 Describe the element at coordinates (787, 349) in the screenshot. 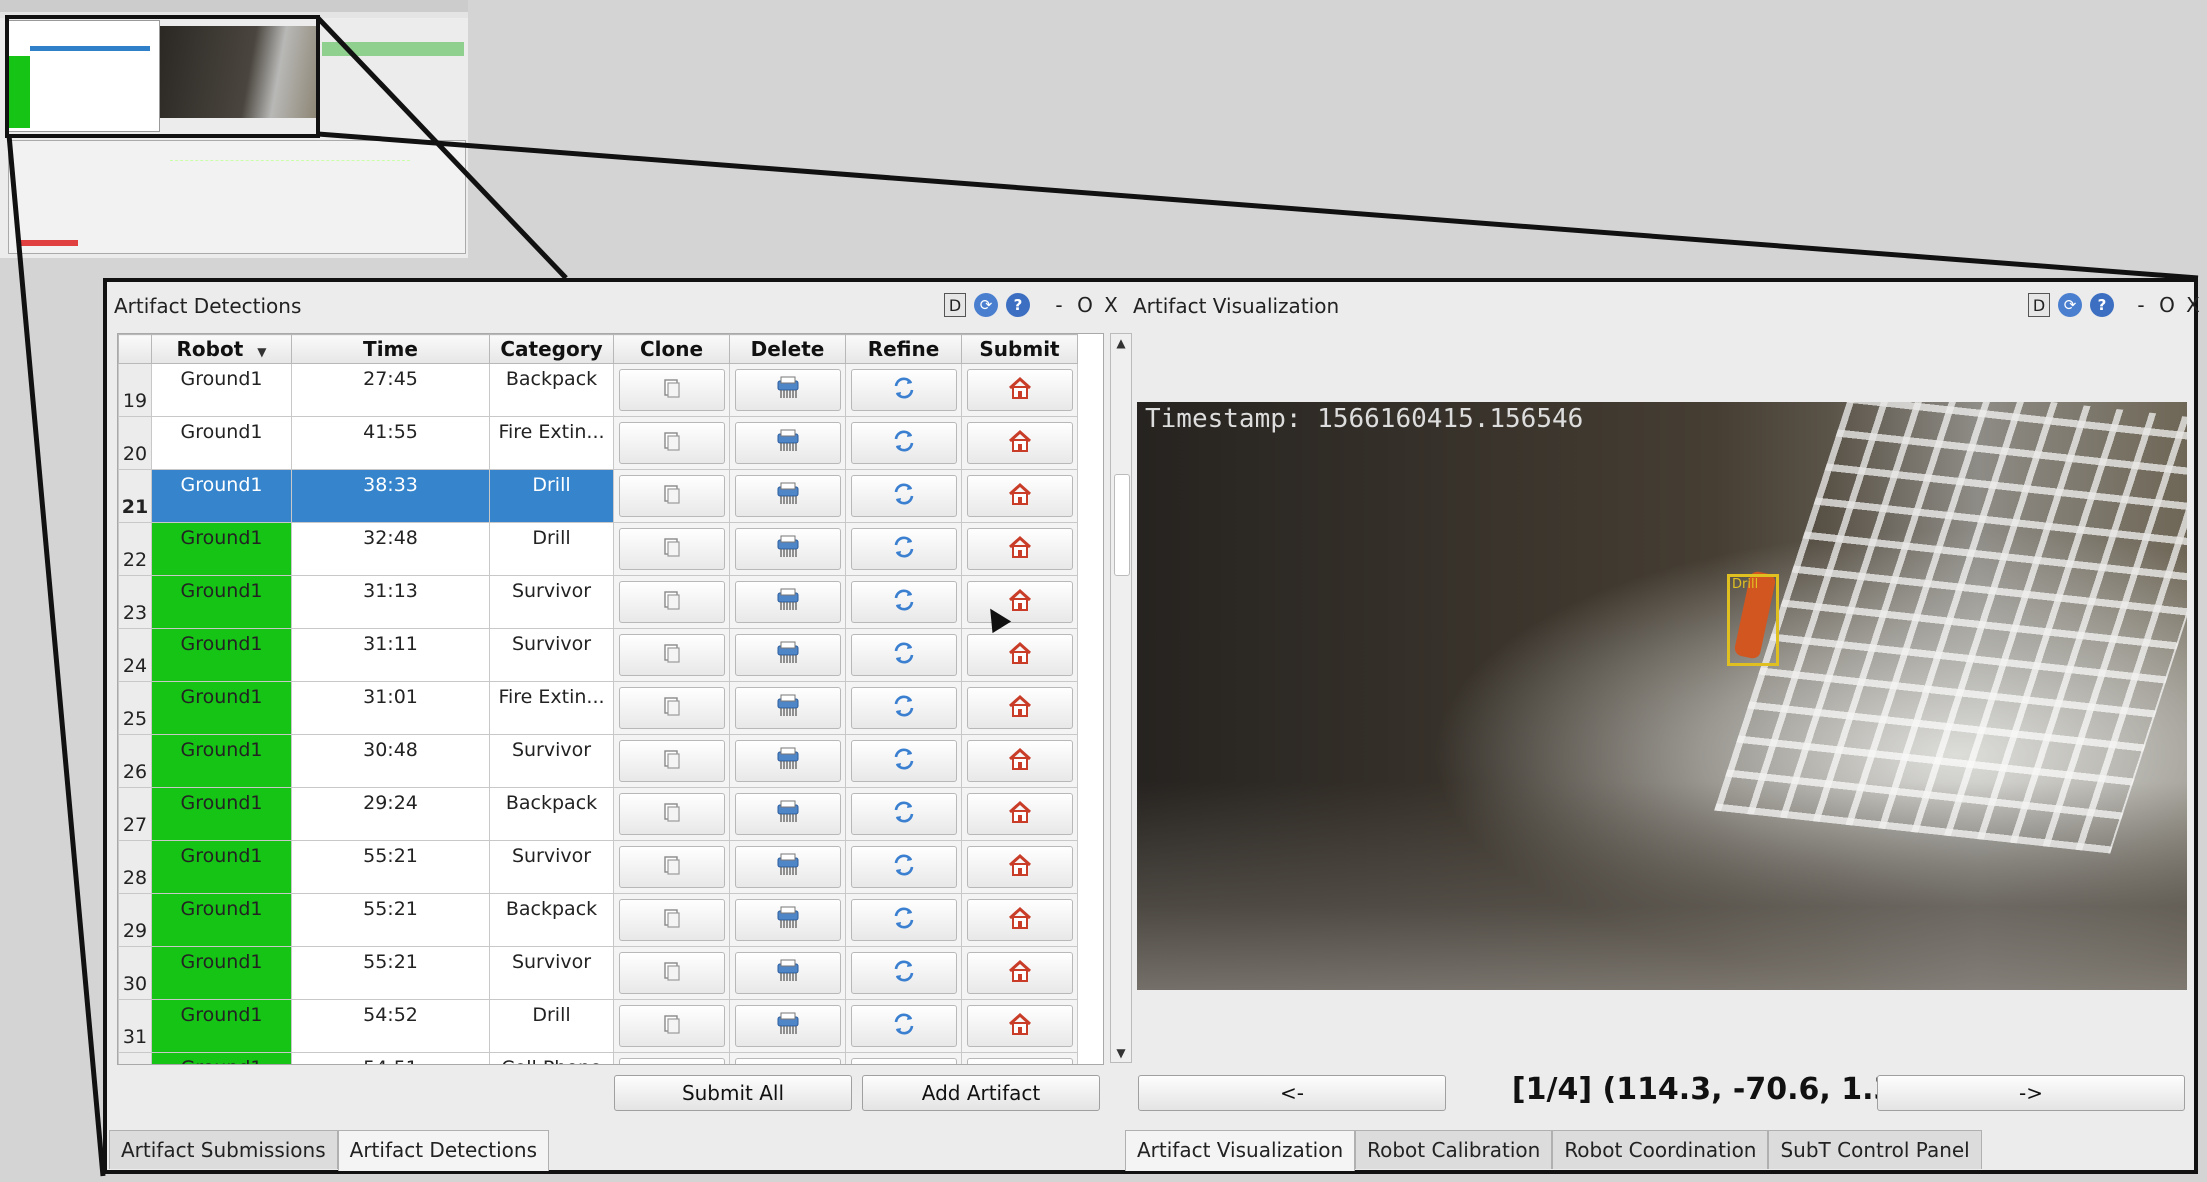

I see `delete-column-header: Delete` at that location.